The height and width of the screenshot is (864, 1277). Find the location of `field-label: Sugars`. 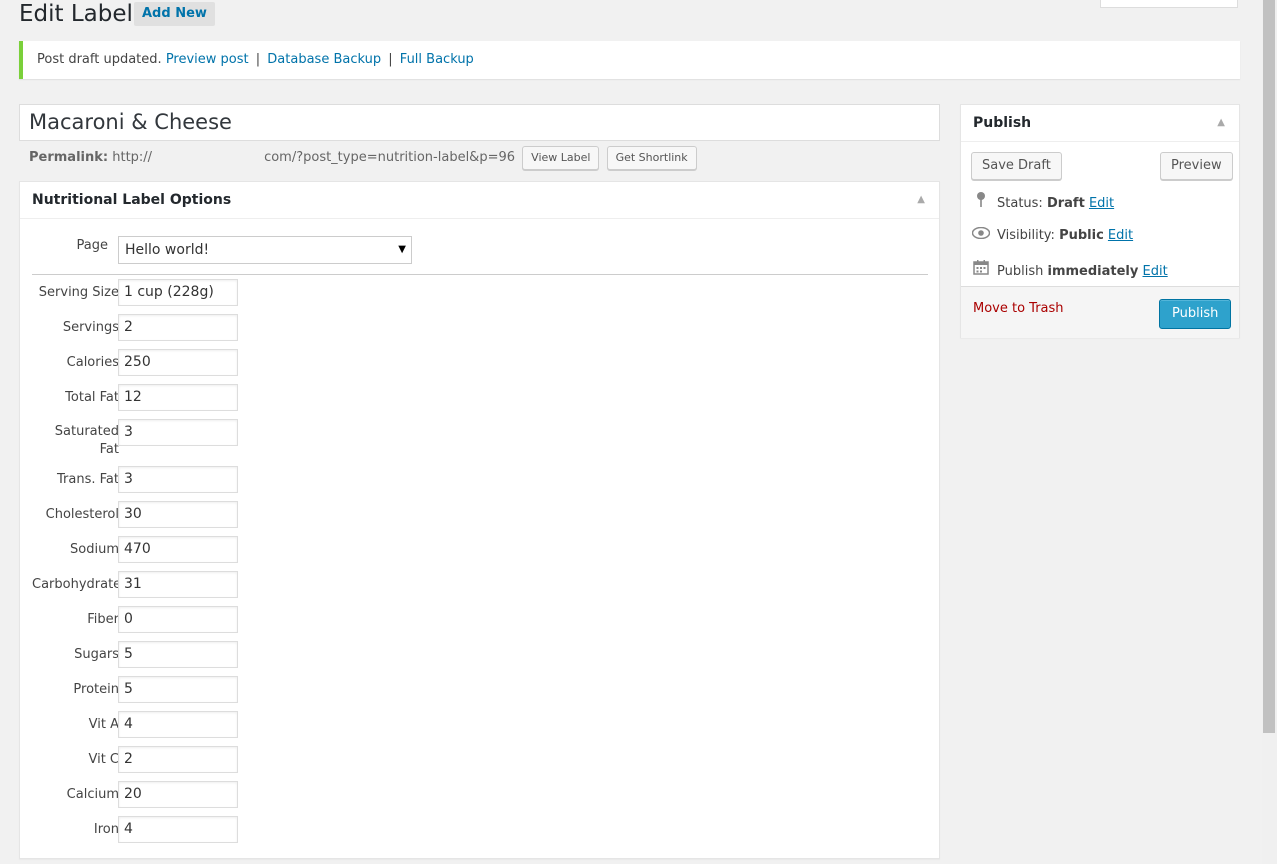

field-label: Sugars is located at coordinates (96, 654).